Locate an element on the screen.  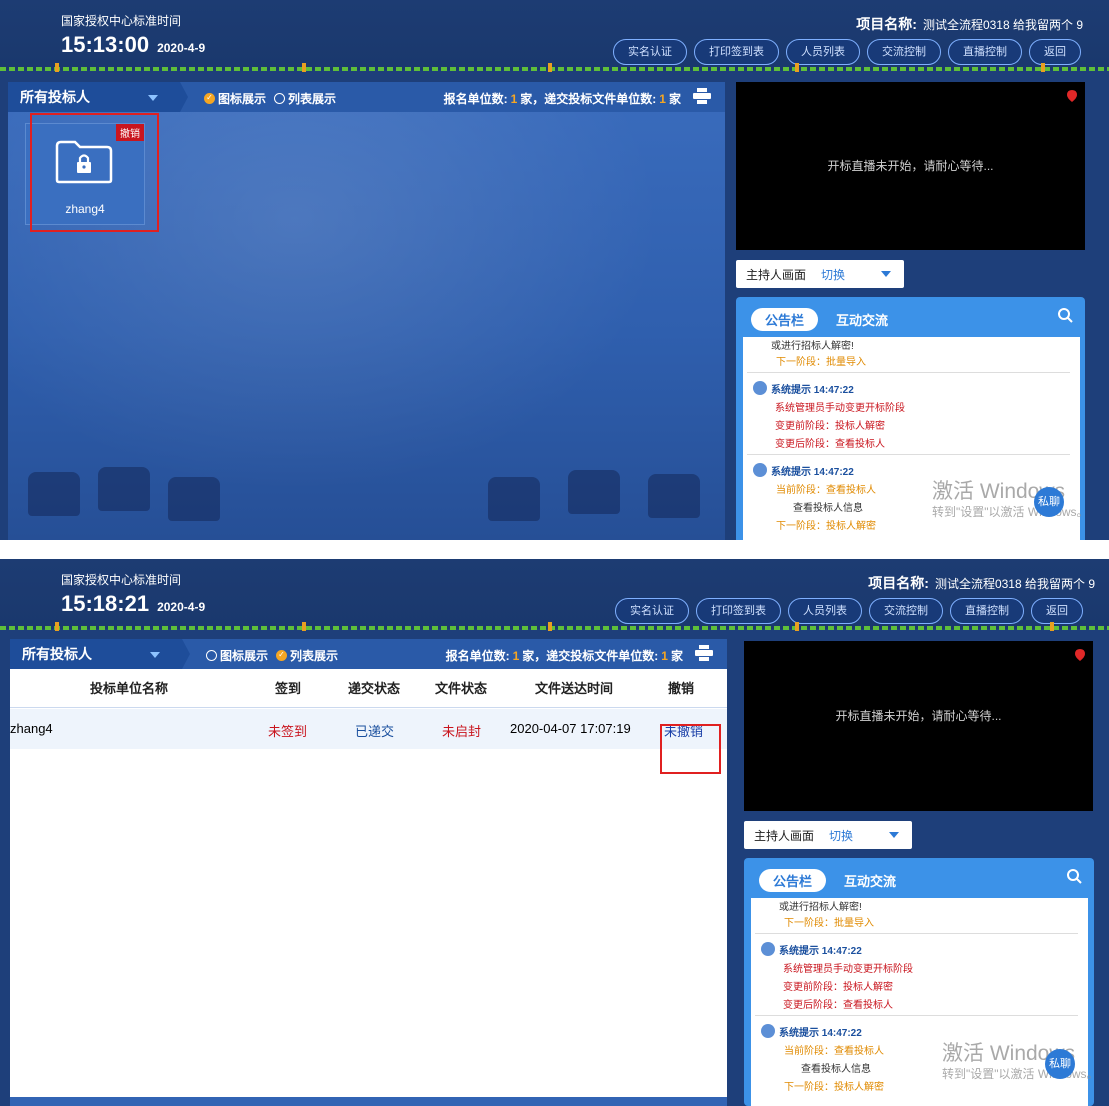
message-line: 下一阶段：批量导入 is located at coordinates (829, 923).